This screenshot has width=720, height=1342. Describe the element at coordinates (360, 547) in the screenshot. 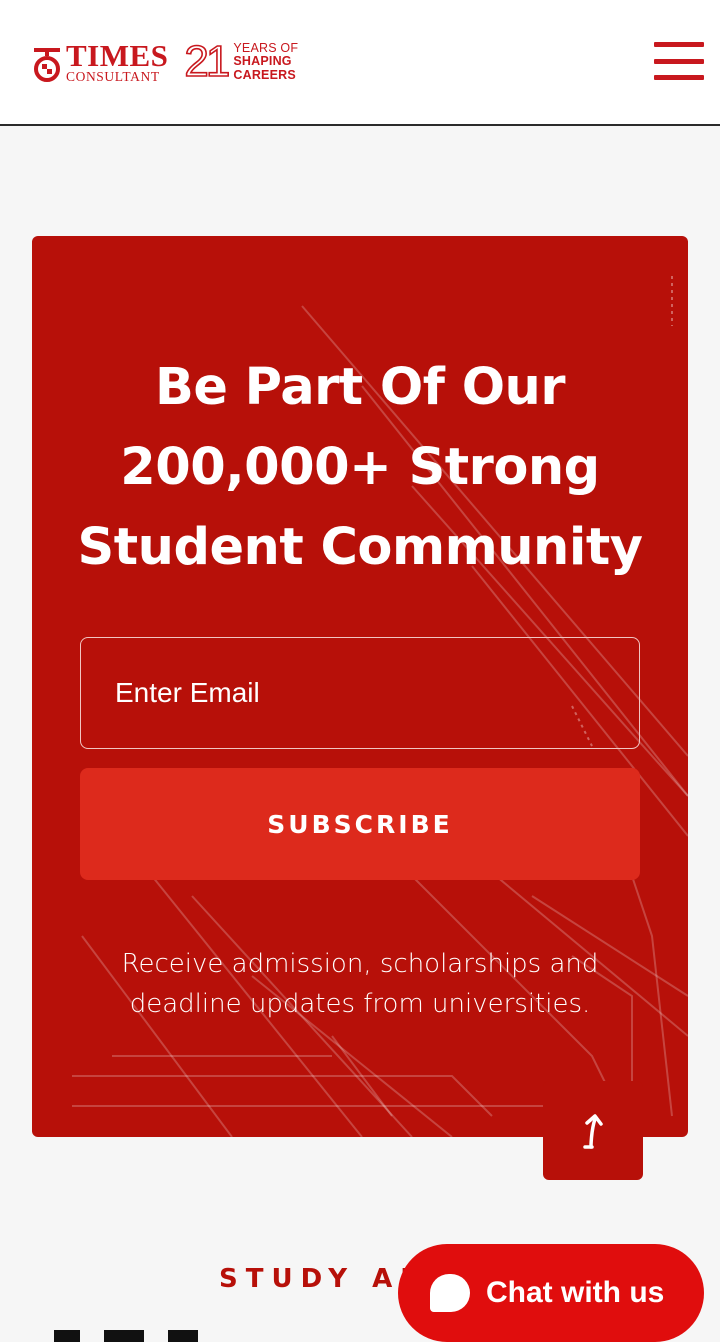

I see `heading-line-3: Student Community` at that location.